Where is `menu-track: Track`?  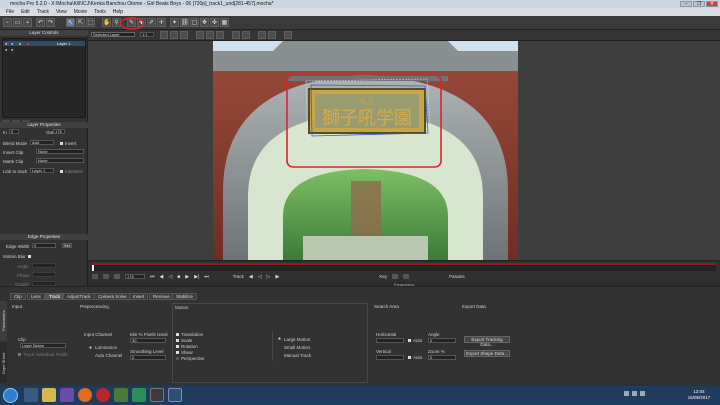
menu-track: Track is located at coordinates (43, 12).